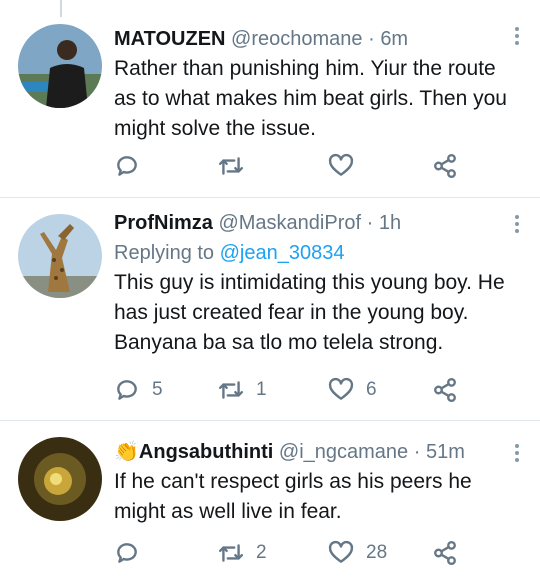 The image size is (540, 587). Describe the element at coordinates (357, 553) in the screenshot. I see `like-button: 28` at that location.